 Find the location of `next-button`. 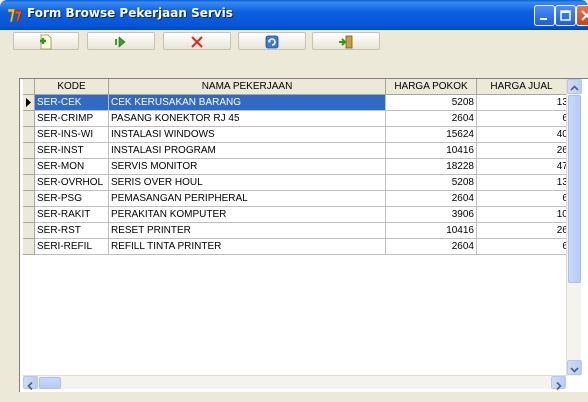

next-button is located at coordinates (121, 41).